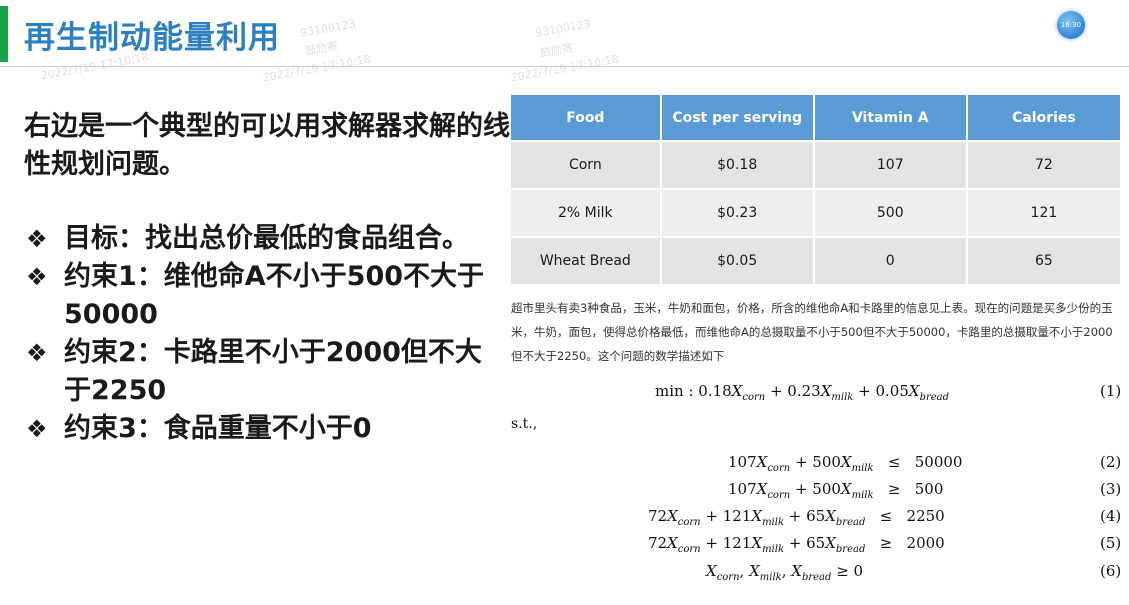  What do you see at coordinates (785, 572) in the screenshot?
I see `constraint-equation: Xcorn, Xmilk, Xbread ≥ 0` at bounding box center [785, 572].